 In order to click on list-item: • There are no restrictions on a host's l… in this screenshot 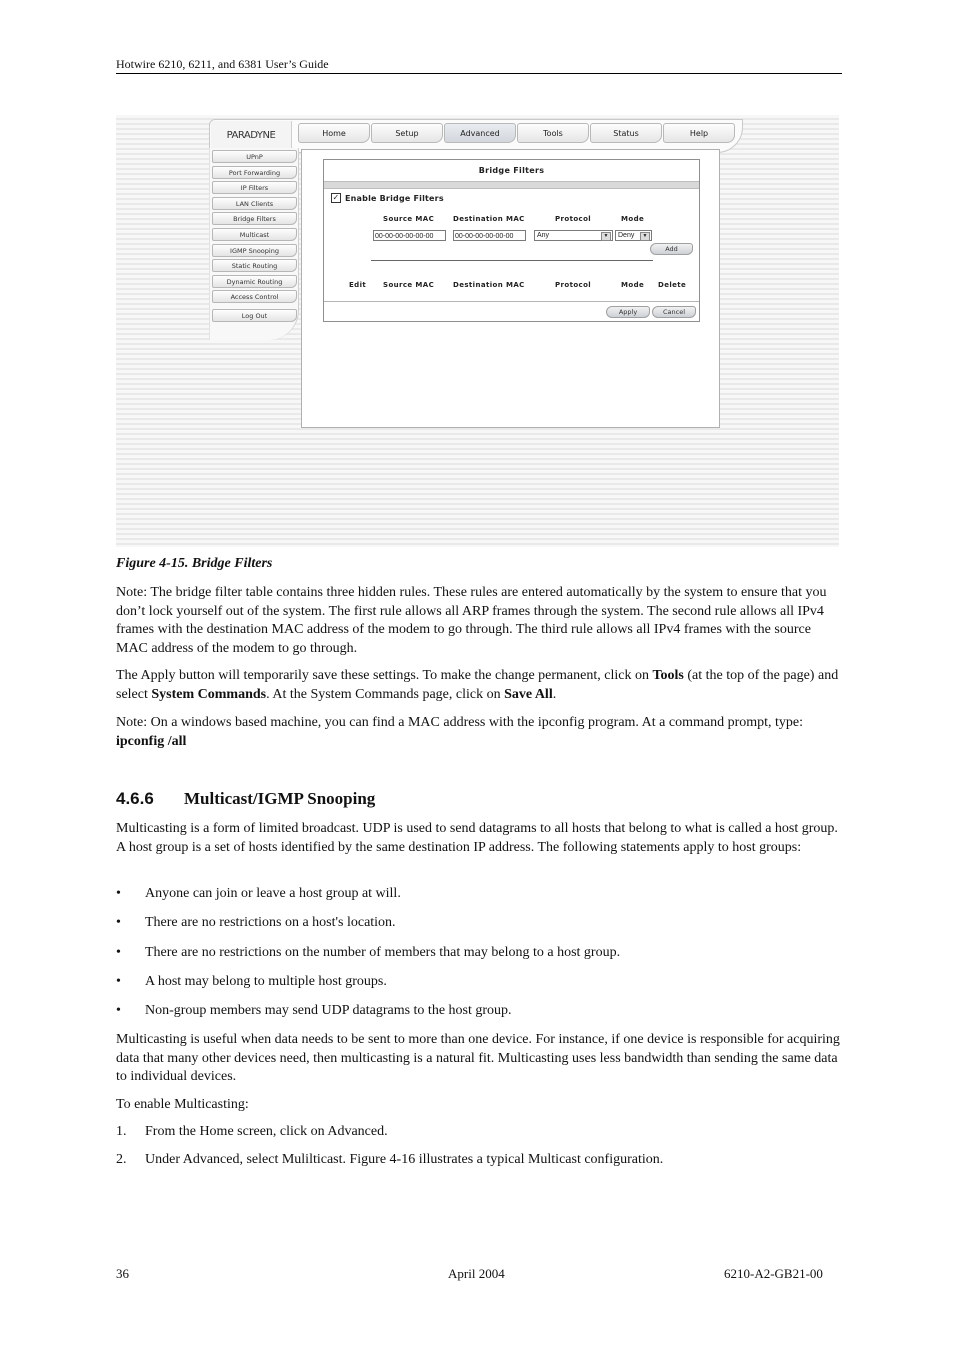, I will do `click(256, 923)`.